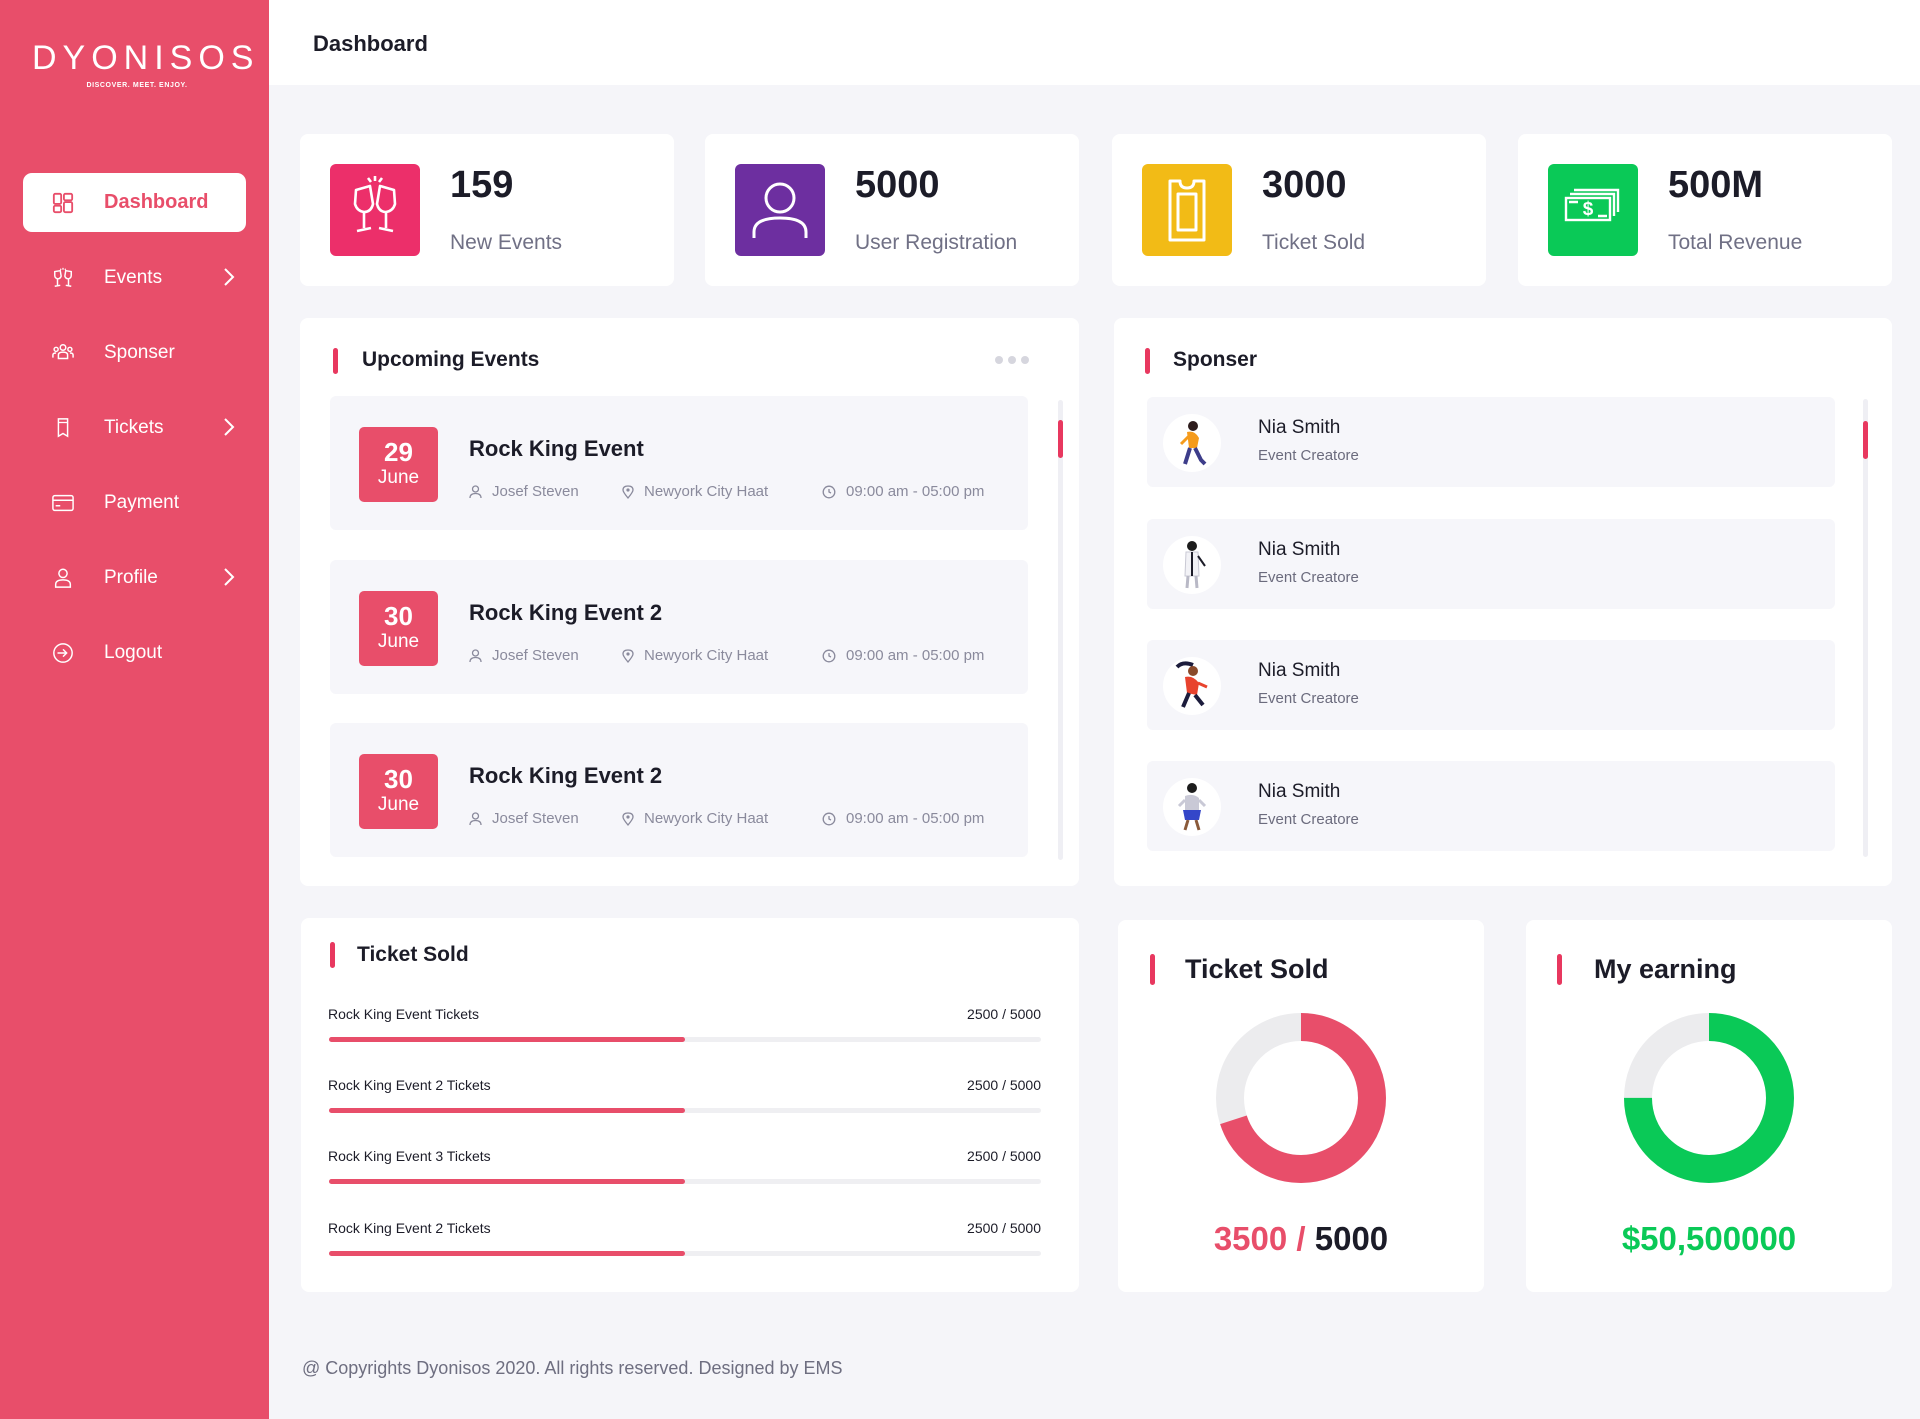 Image resolution: width=1920 pixels, height=1419 pixels. What do you see at coordinates (63, 653) in the screenshot?
I see `logout-icon` at bounding box center [63, 653].